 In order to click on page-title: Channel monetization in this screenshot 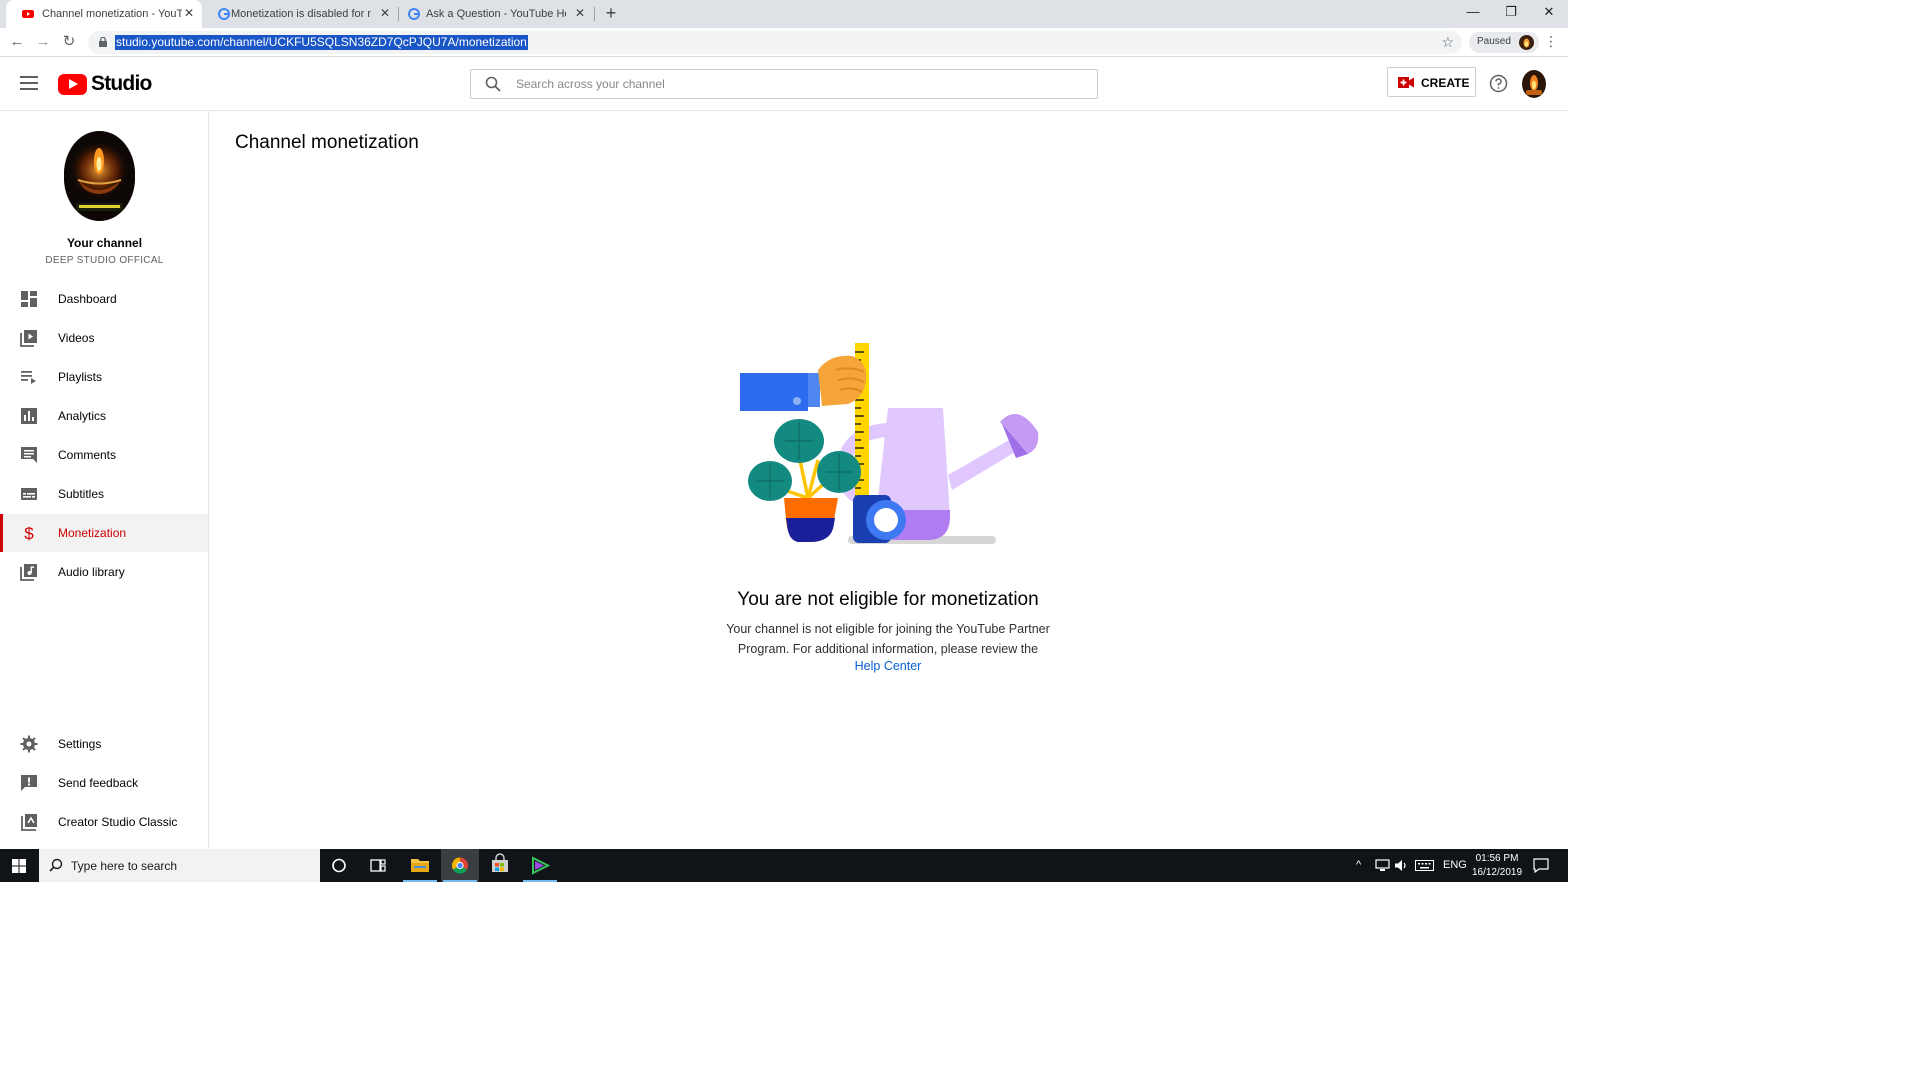, I will do `click(327, 142)`.